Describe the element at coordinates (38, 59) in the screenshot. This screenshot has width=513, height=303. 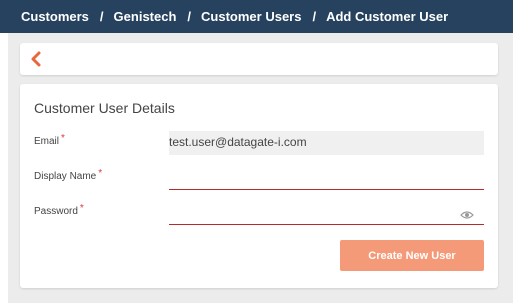
I see `chevron-left-icon` at that location.